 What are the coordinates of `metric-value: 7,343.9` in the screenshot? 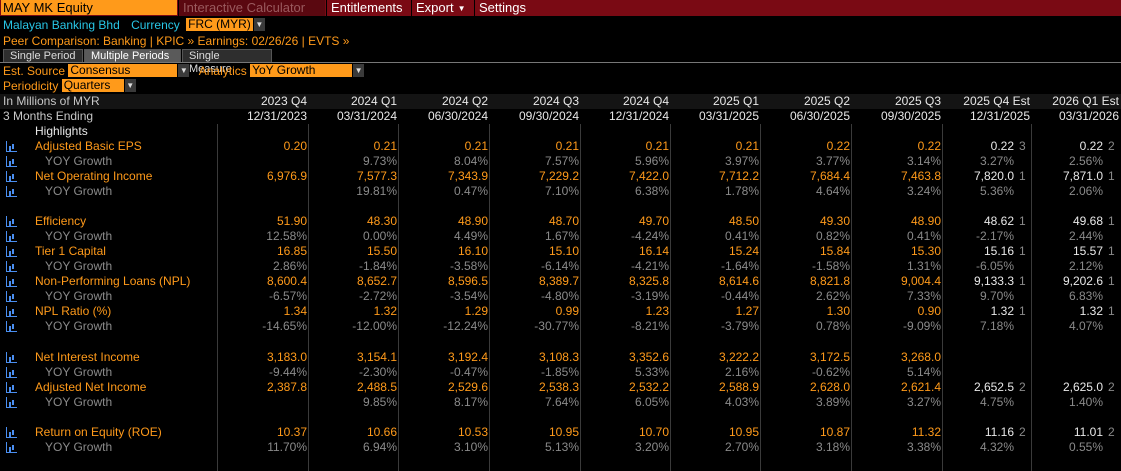 It's located at (468, 176).